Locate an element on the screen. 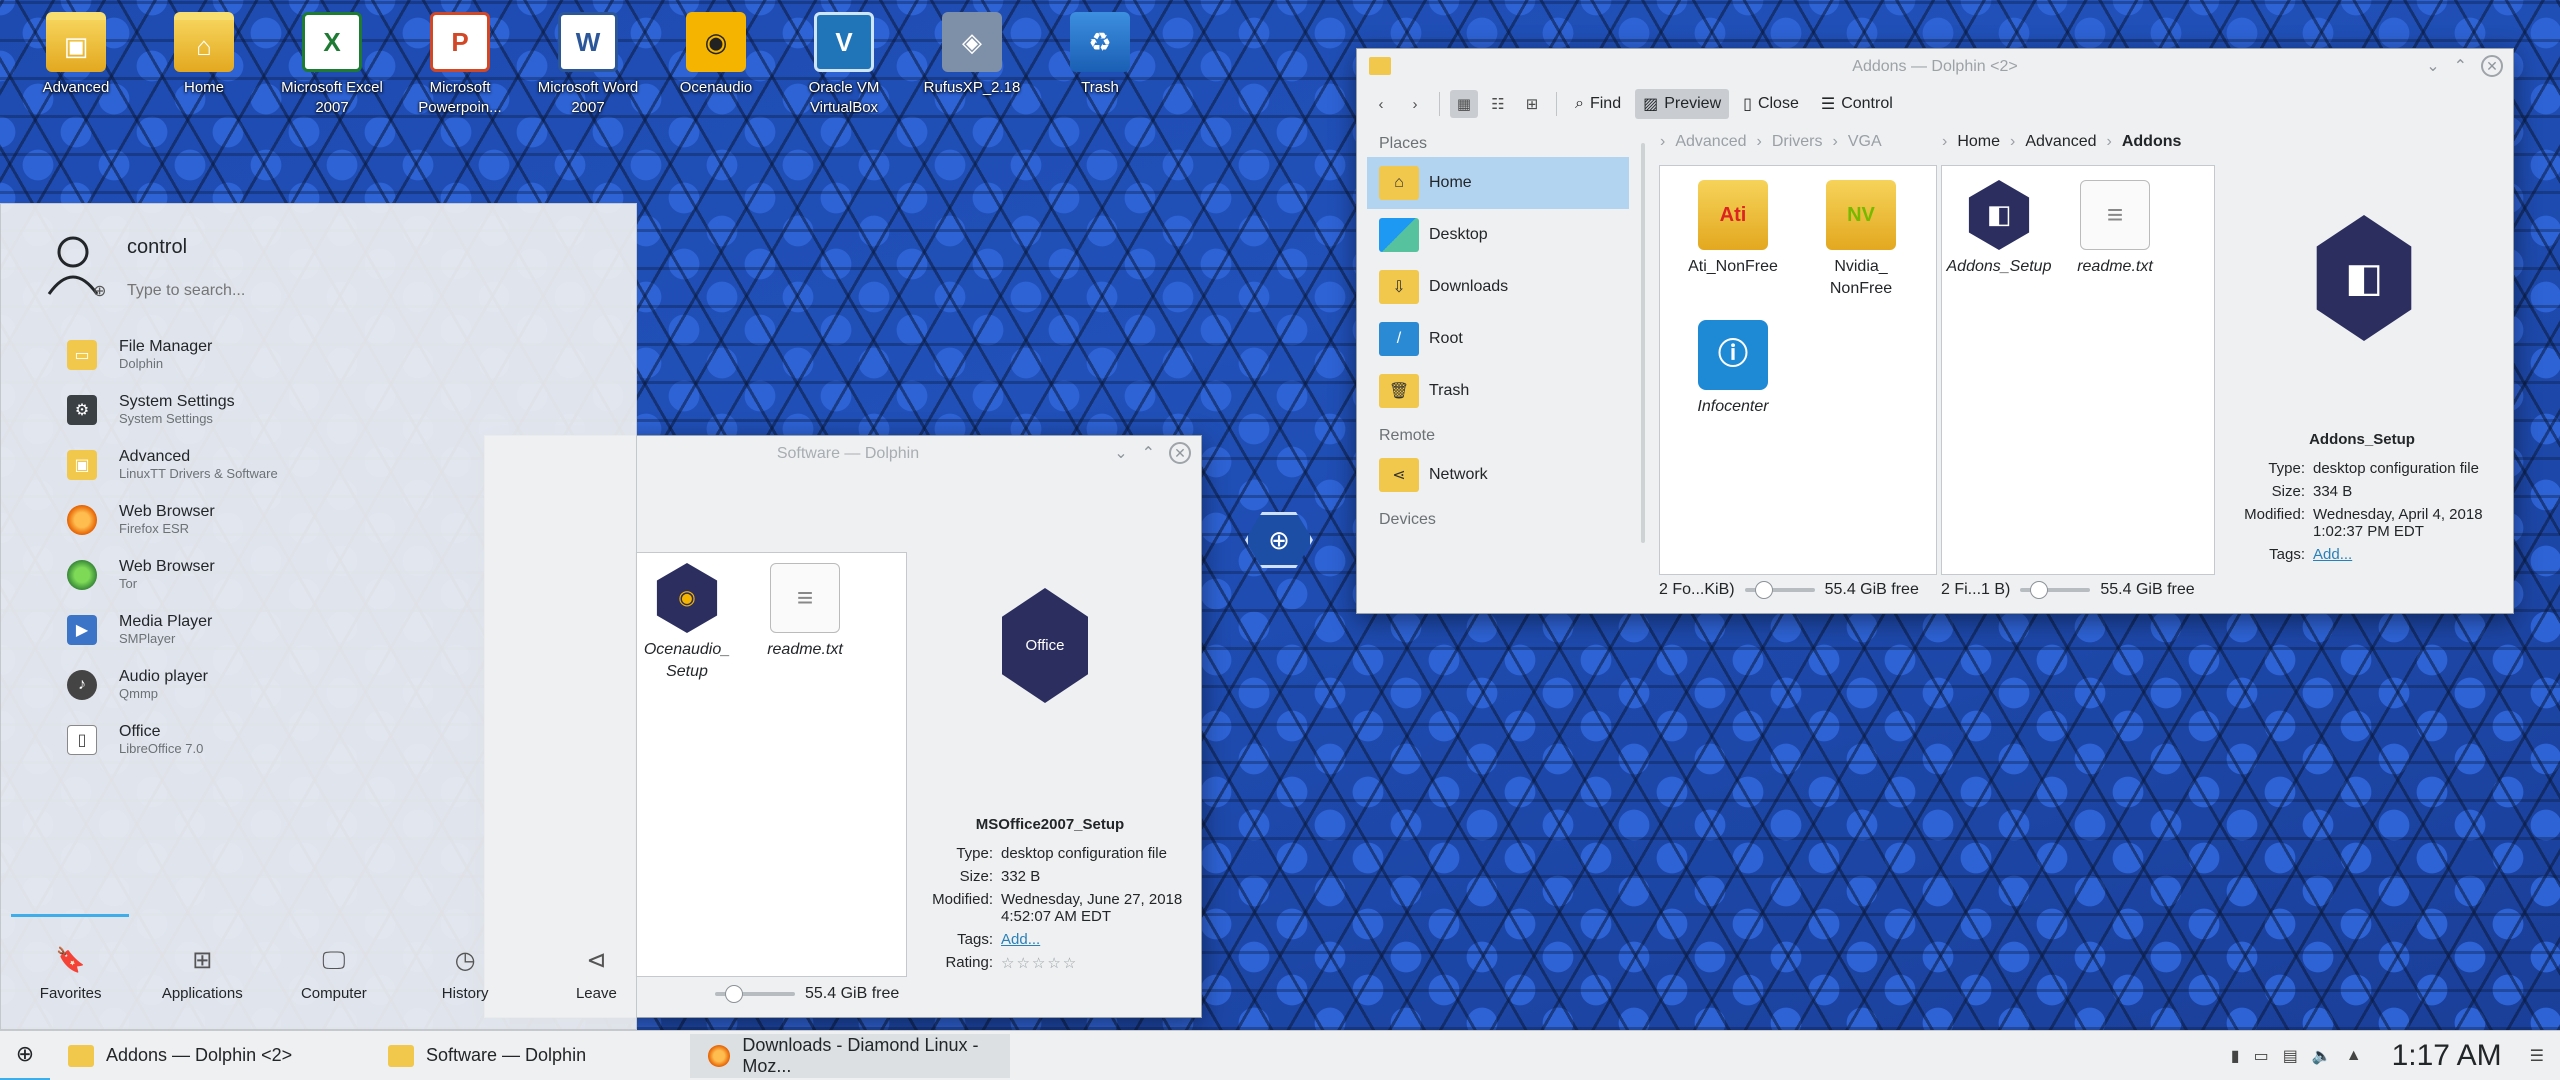  desktop-icon-excel: X Microsoft Excel 2007 is located at coordinates (332, 64).